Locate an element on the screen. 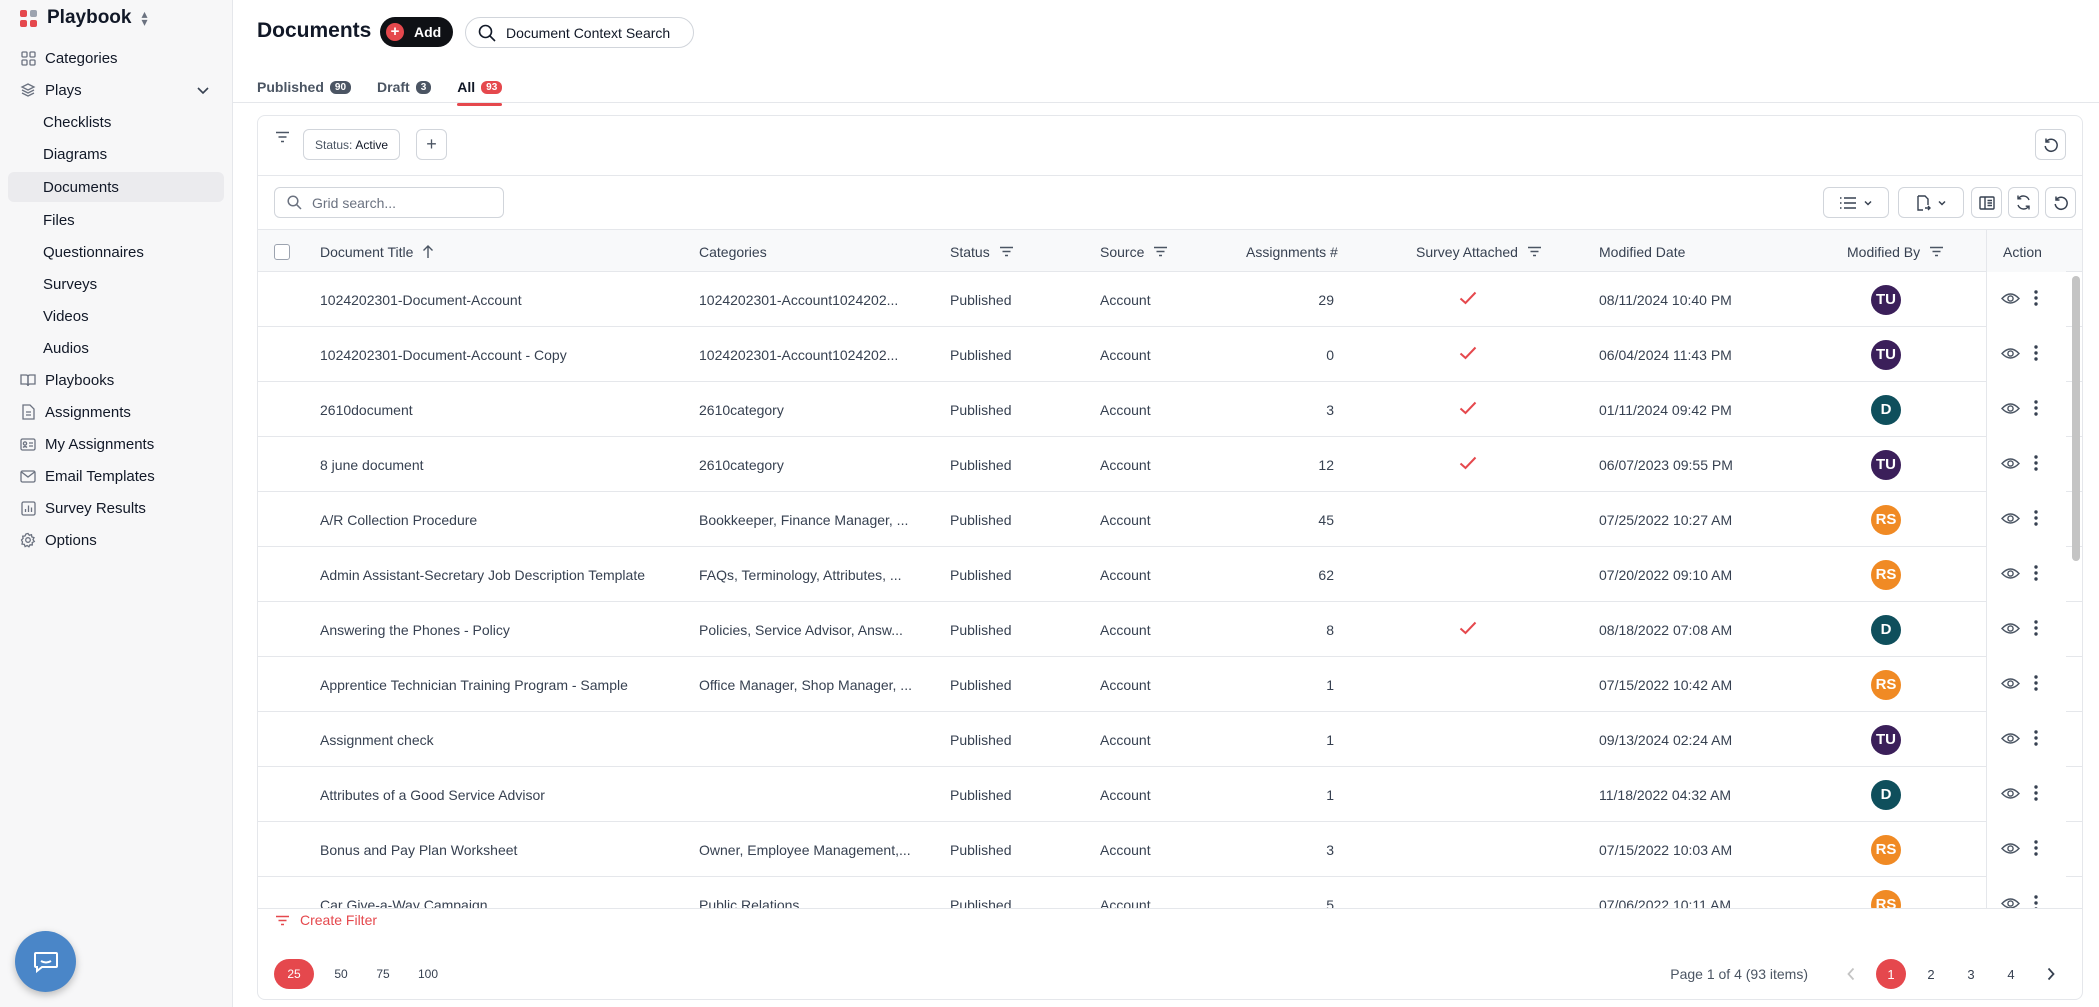 The width and height of the screenshot is (2099, 1007). sidebar-item-surveys: Surveys is located at coordinates (116, 284).